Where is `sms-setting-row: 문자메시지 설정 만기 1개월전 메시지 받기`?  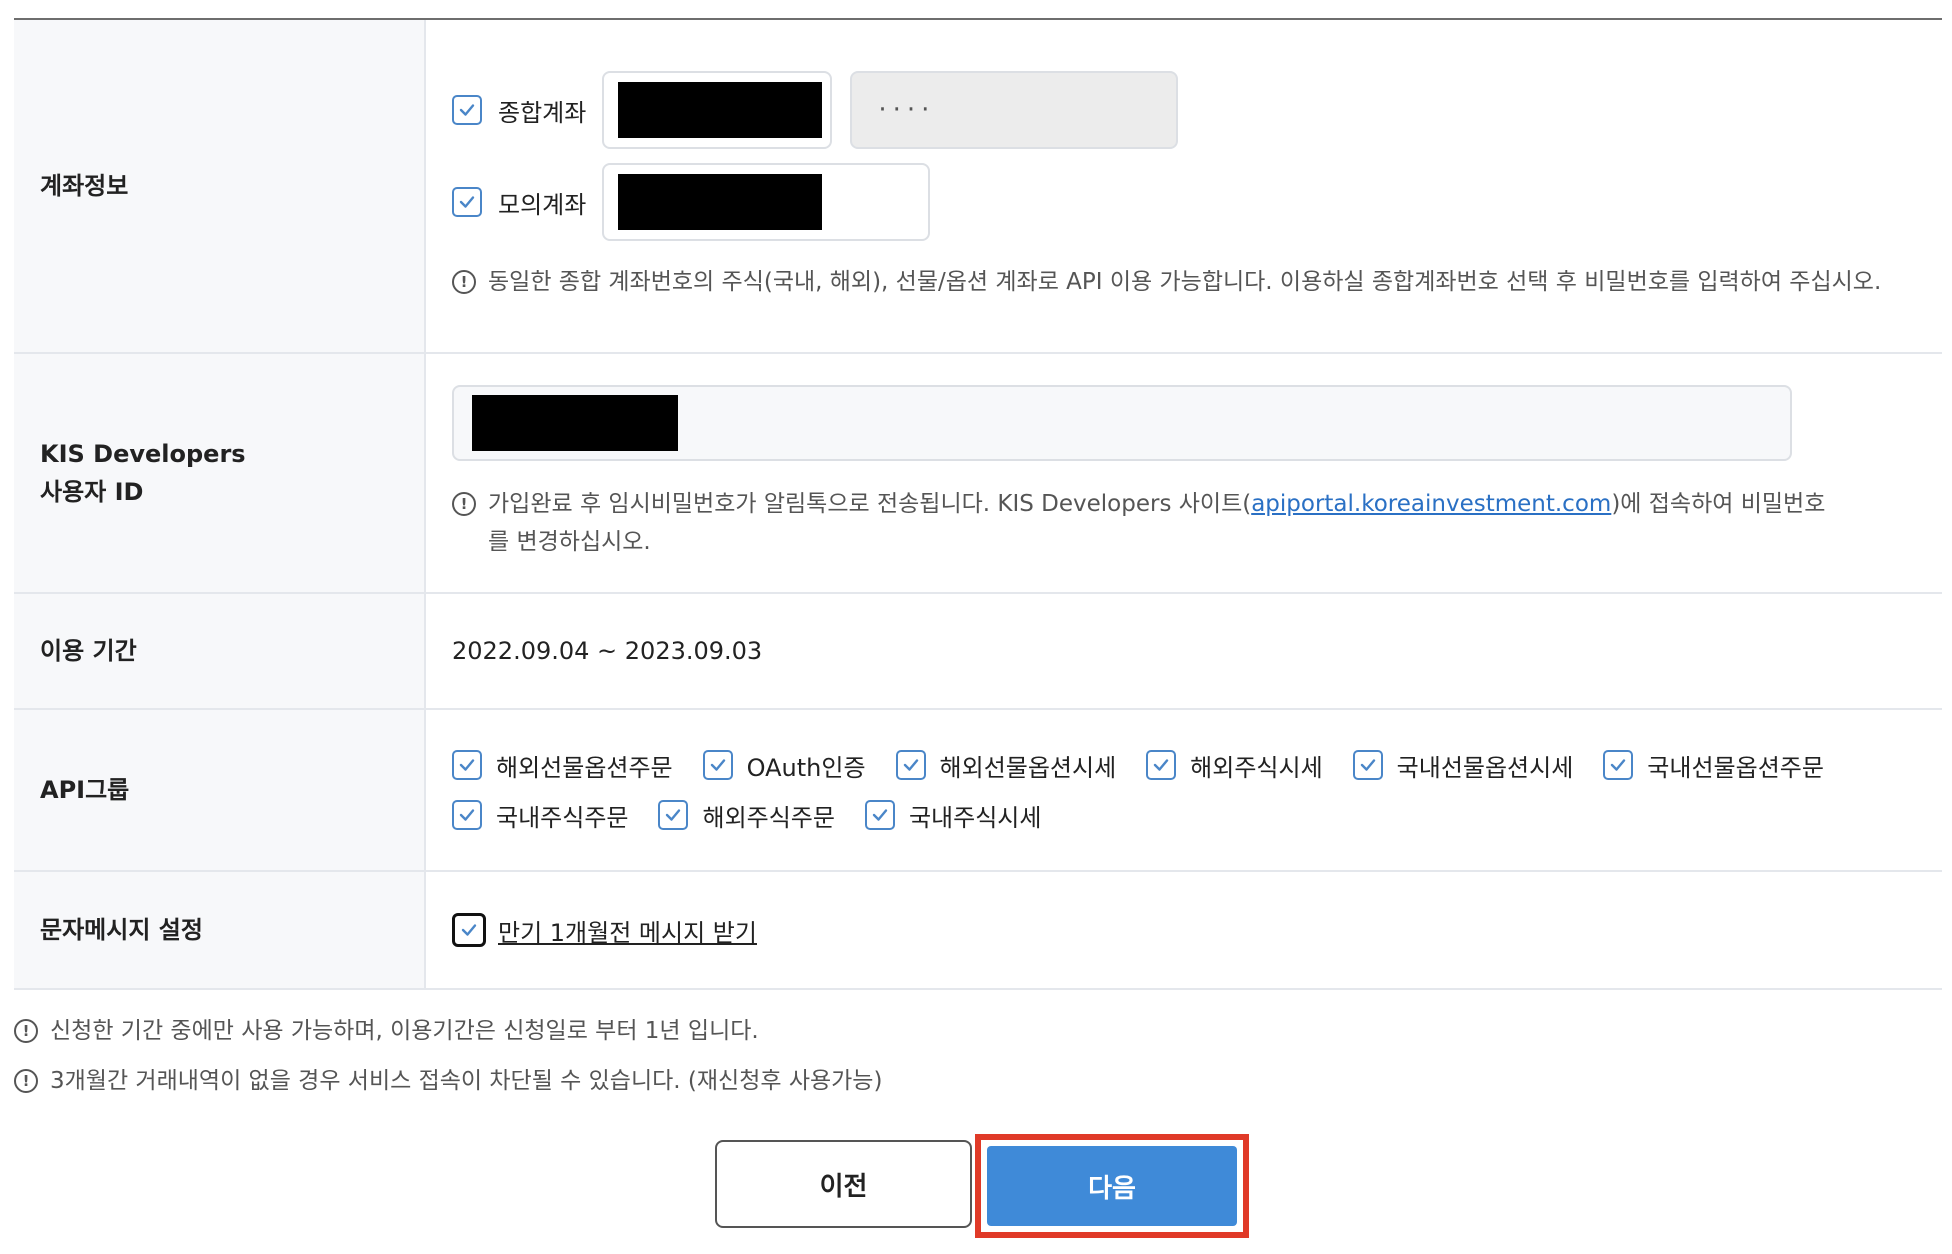
sms-setting-row: 문자메시지 설정 만기 1개월전 메시지 받기 is located at coordinates (978, 930).